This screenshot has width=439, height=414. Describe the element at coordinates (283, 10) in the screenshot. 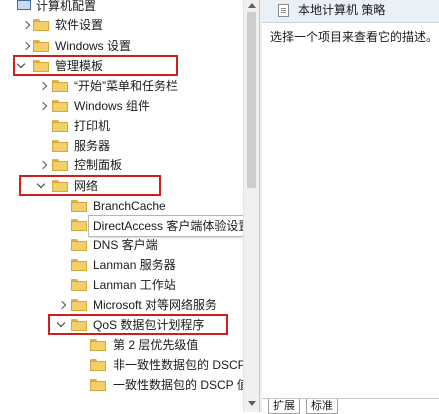

I see `page-icon` at that location.